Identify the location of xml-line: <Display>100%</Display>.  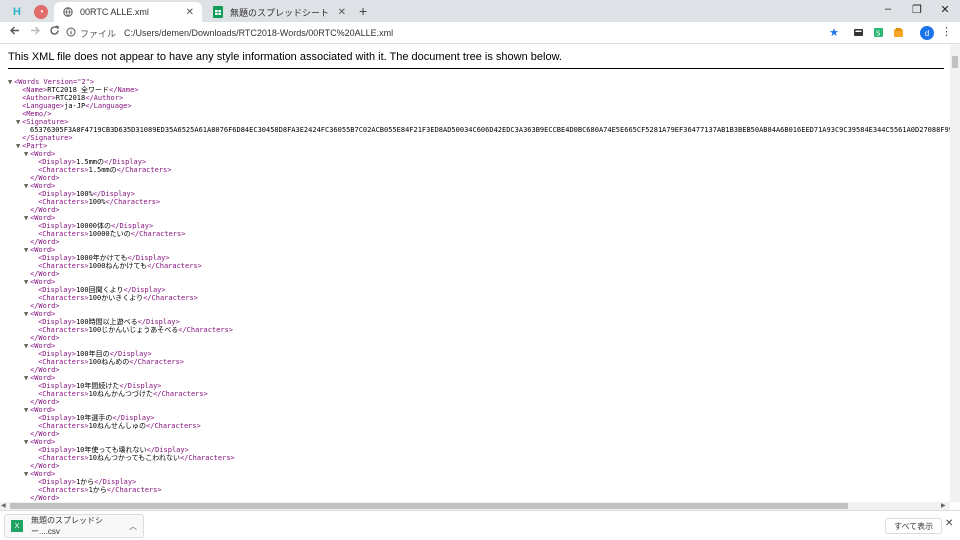
(479, 194).